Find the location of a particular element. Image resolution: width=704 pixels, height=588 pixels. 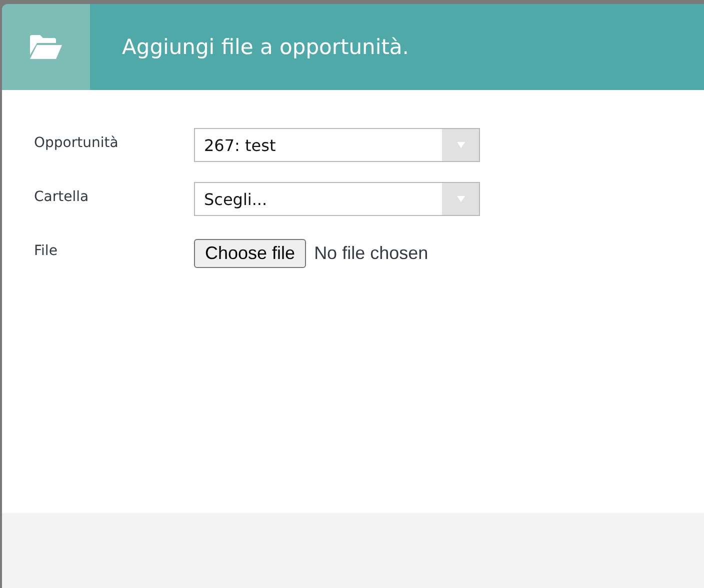

folder-icon is located at coordinates (46, 47).